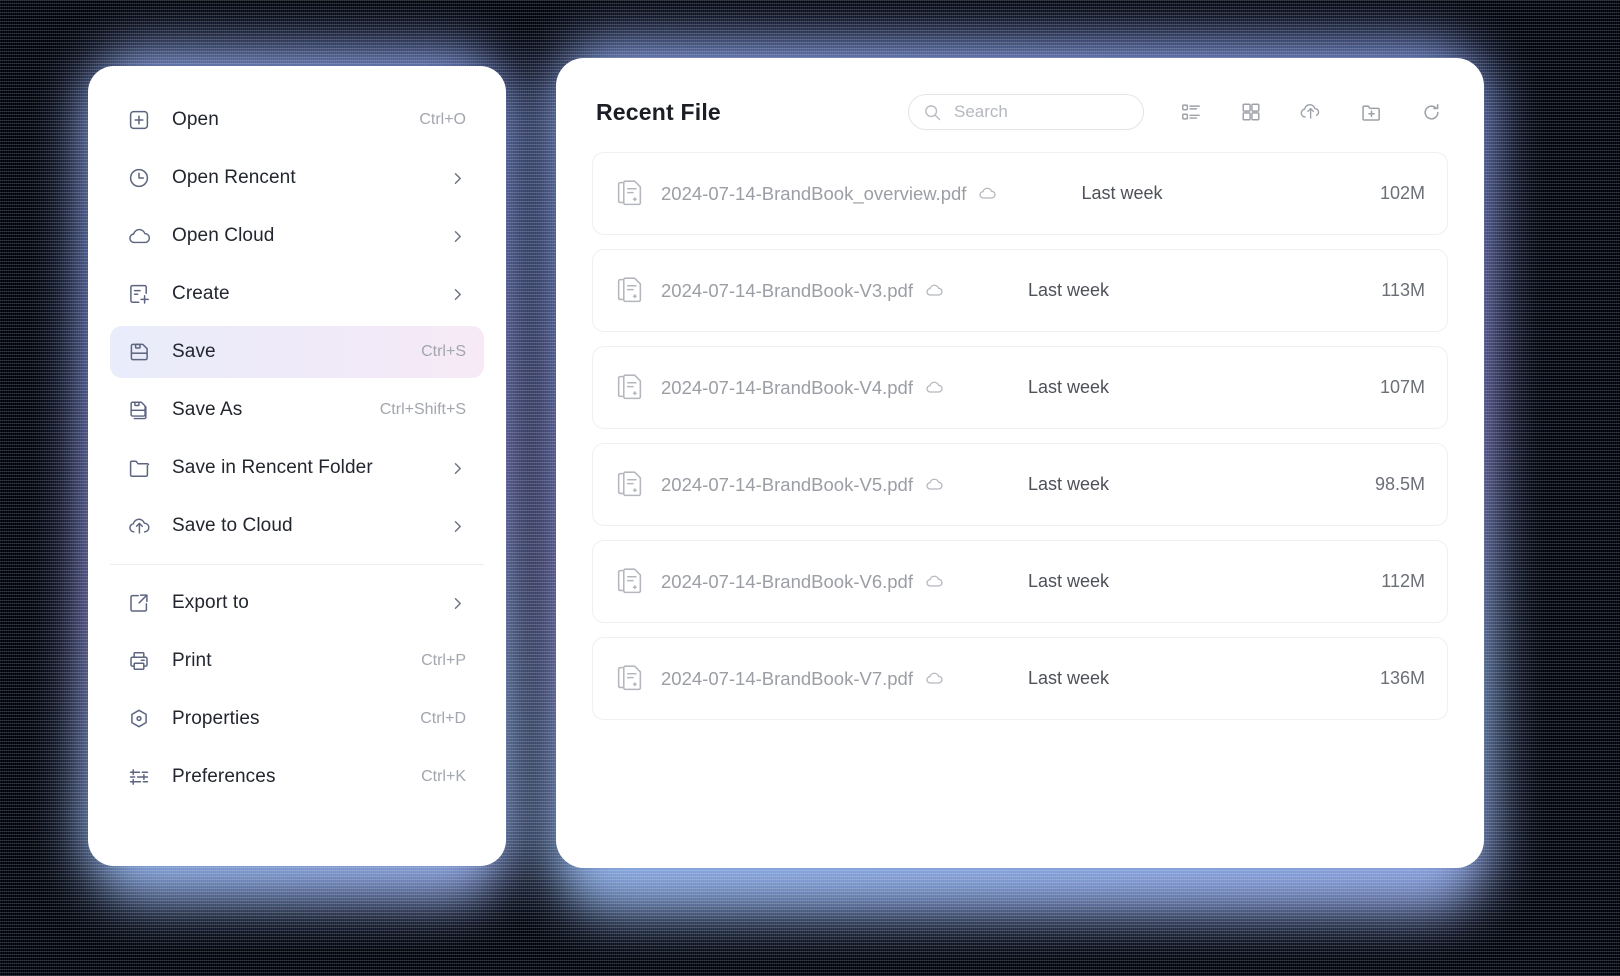 This screenshot has width=1620, height=976. Describe the element at coordinates (1402, 678) in the screenshot. I see `file-size: 136M` at that location.